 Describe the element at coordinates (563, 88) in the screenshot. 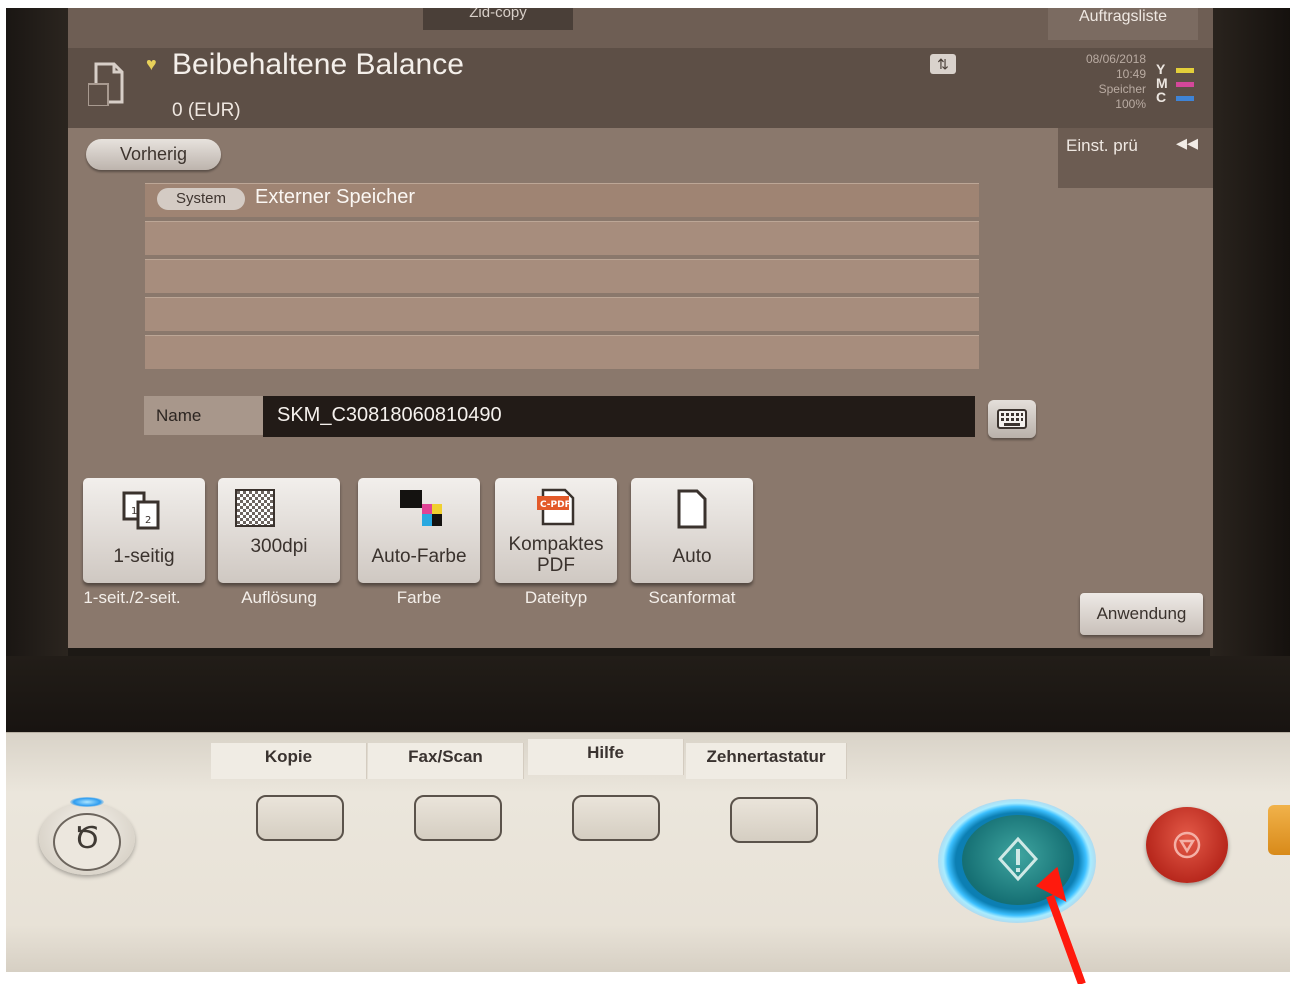

I see `header: ♥ Beibehaltene Balance 0 (EUR) ⇅` at that location.